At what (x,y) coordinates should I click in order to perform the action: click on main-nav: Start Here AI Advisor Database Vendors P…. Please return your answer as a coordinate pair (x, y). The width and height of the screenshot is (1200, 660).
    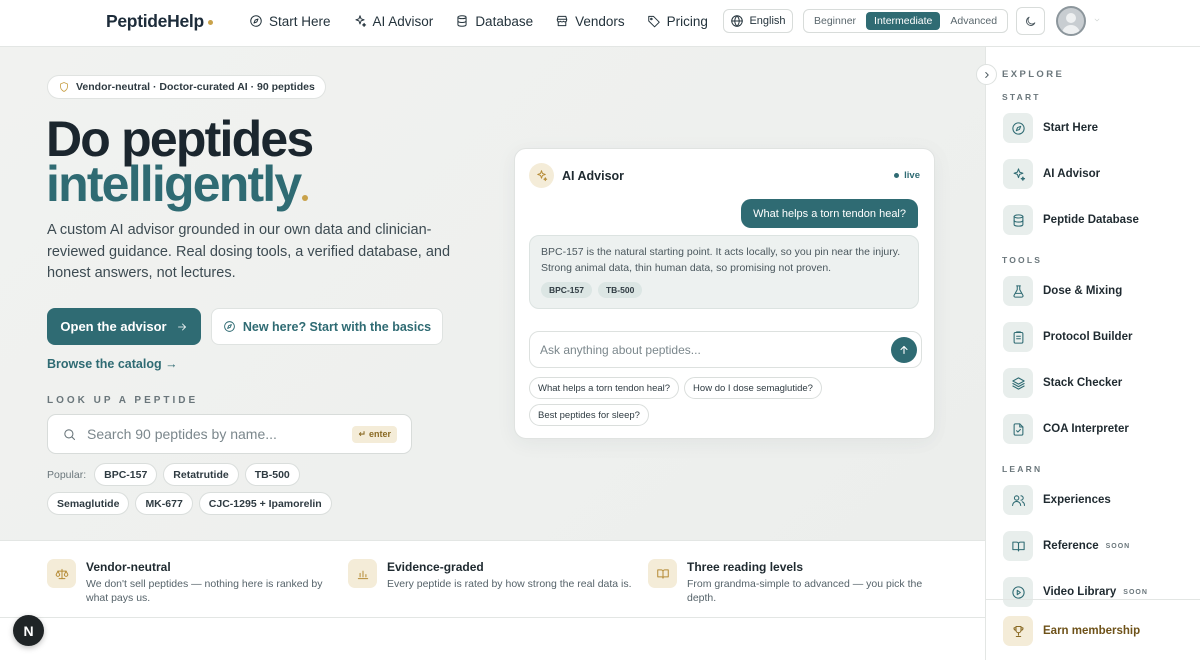
    Looking at the image, I should click on (478, 21).